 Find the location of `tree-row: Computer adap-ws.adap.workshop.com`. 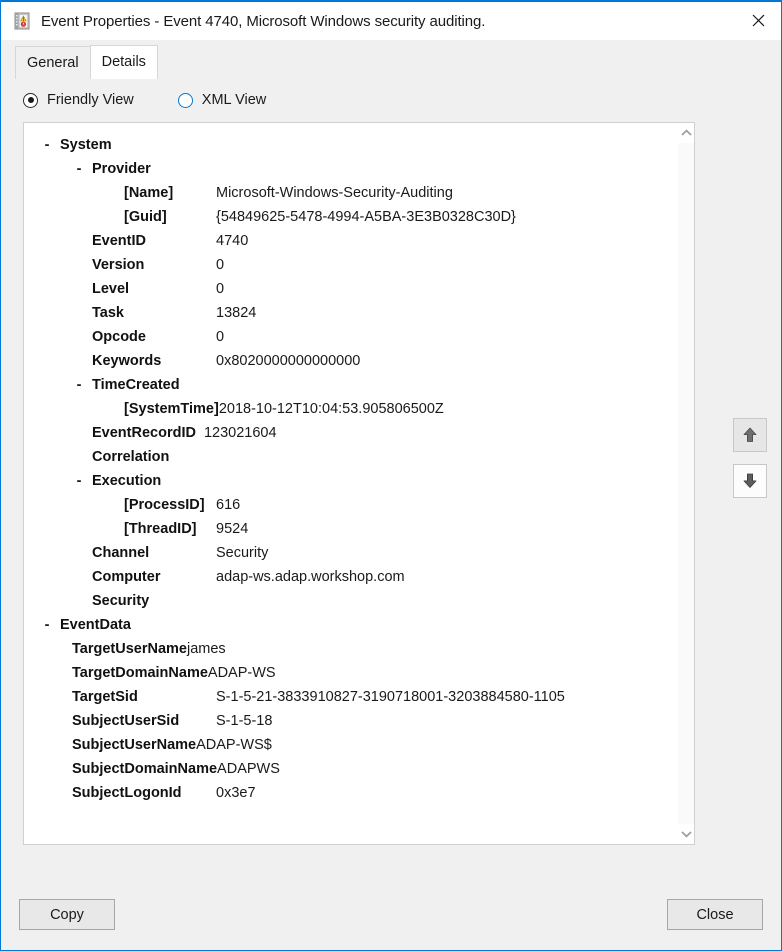

tree-row: Computer adap-ws.adap.workshop.com is located at coordinates (350, 577).